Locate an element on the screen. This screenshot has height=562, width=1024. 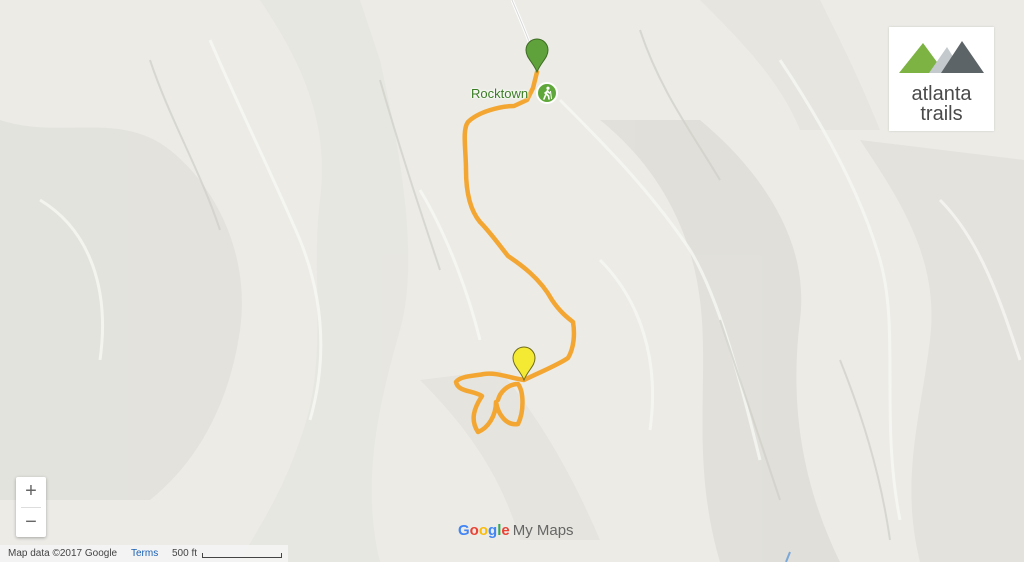
scale-label: 500 ft is located at coordinates (184, 553).